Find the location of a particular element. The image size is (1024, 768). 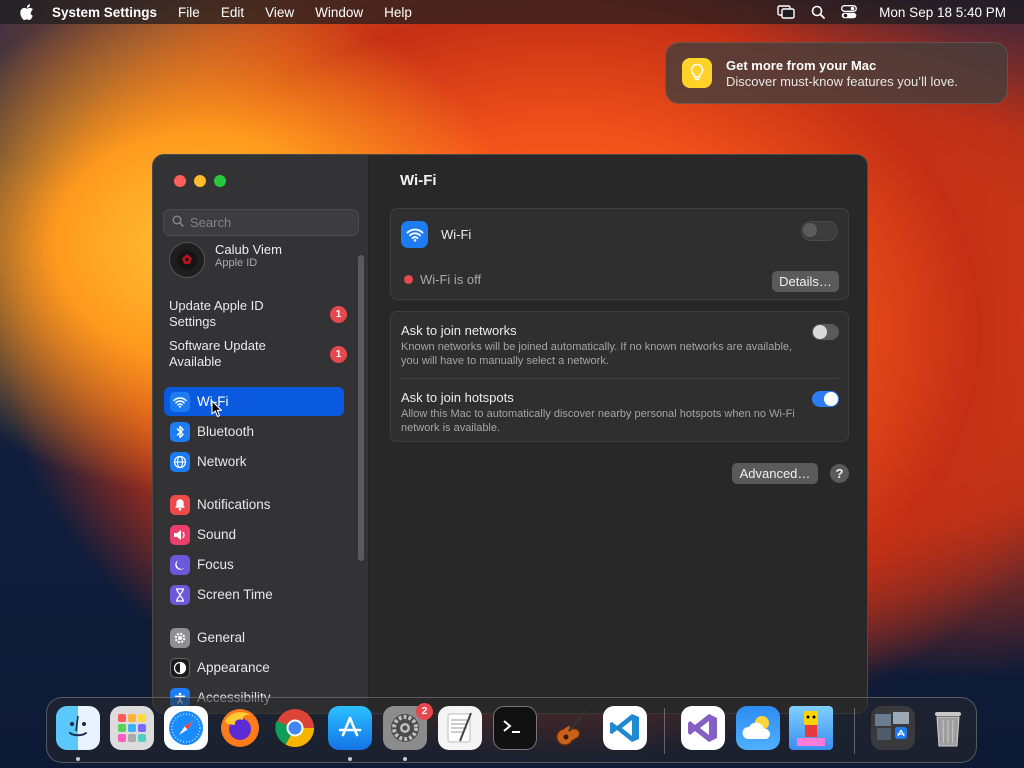

dock-textedit is located at coordinates (460, 728).